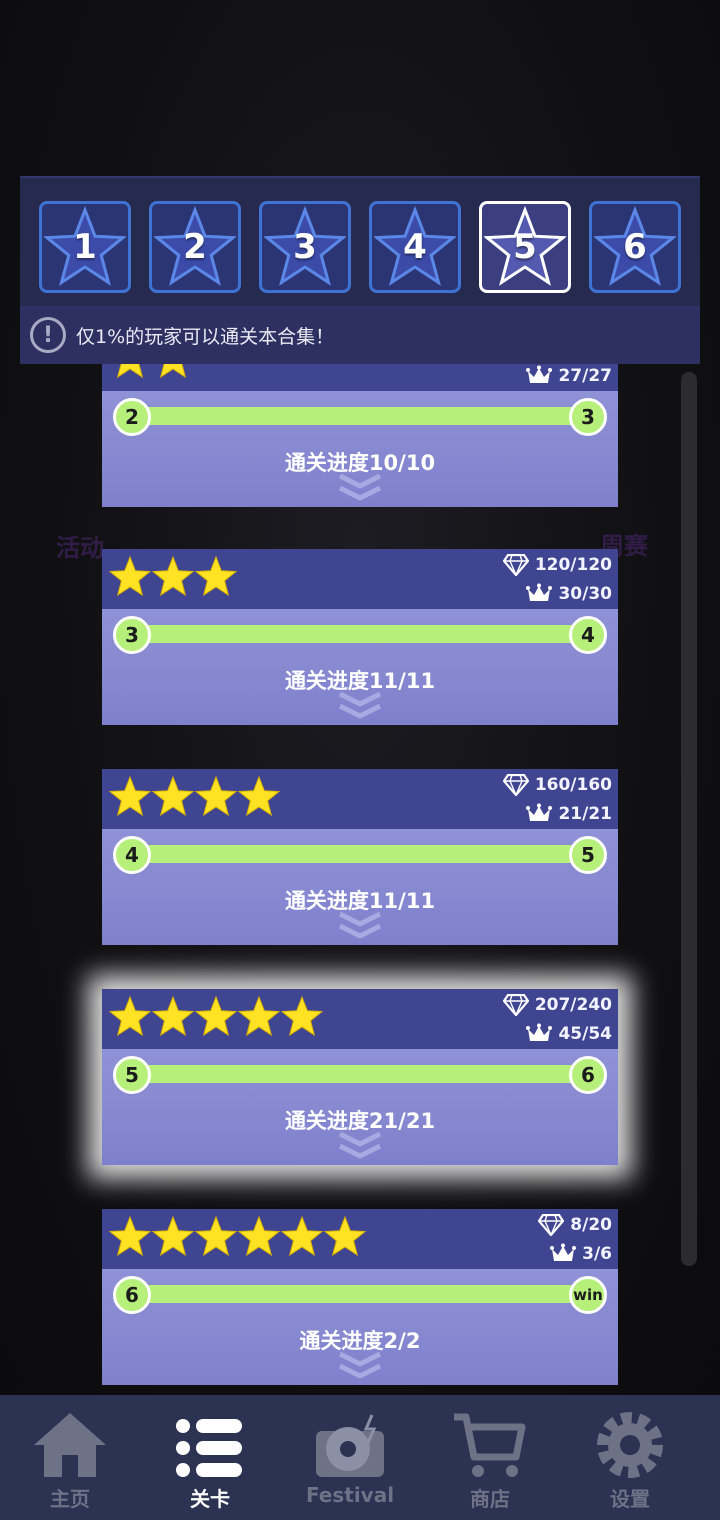 The image size is (720, 1520). Describe the element at coordinates (132, 1295) in the screenshot. I see `start-node: 6` at that location.